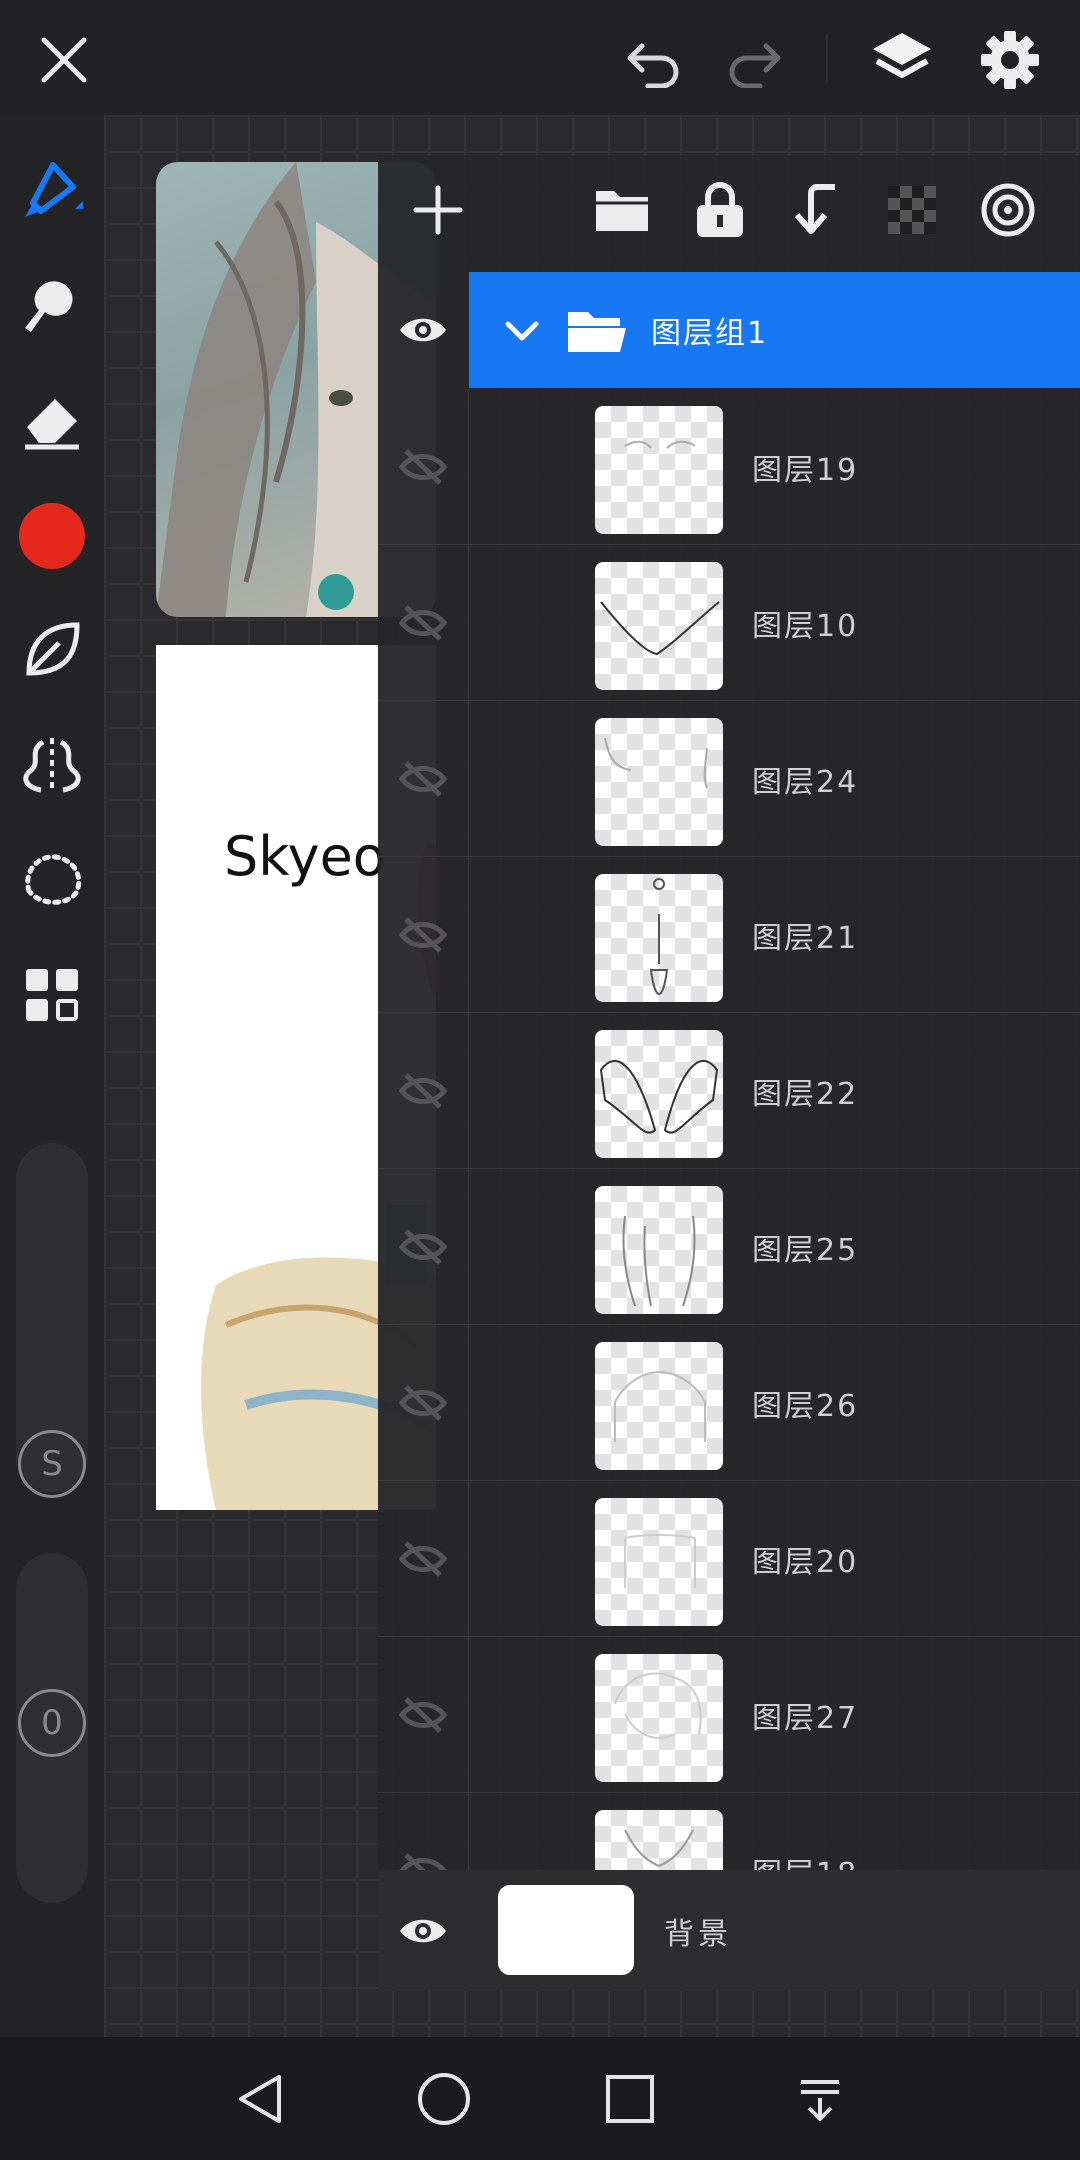  I want to click on chevron-down-icon, so click(522, 331).